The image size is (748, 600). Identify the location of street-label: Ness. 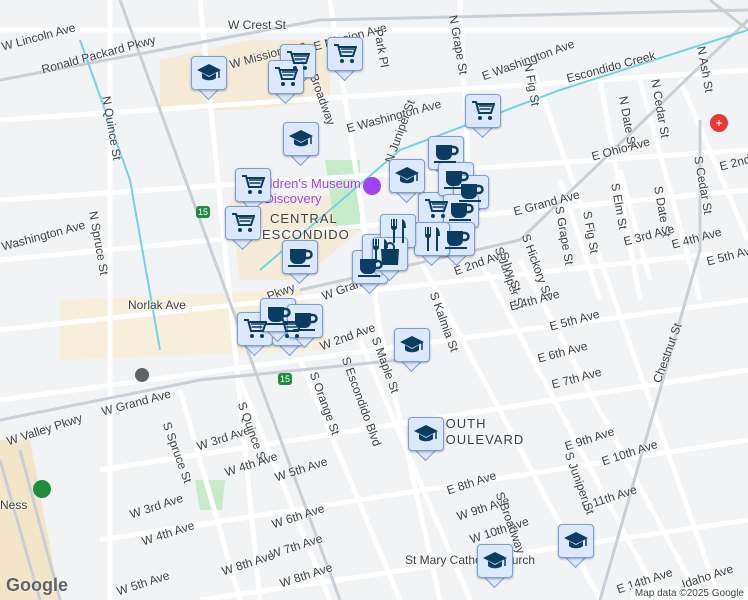
(14, 505).